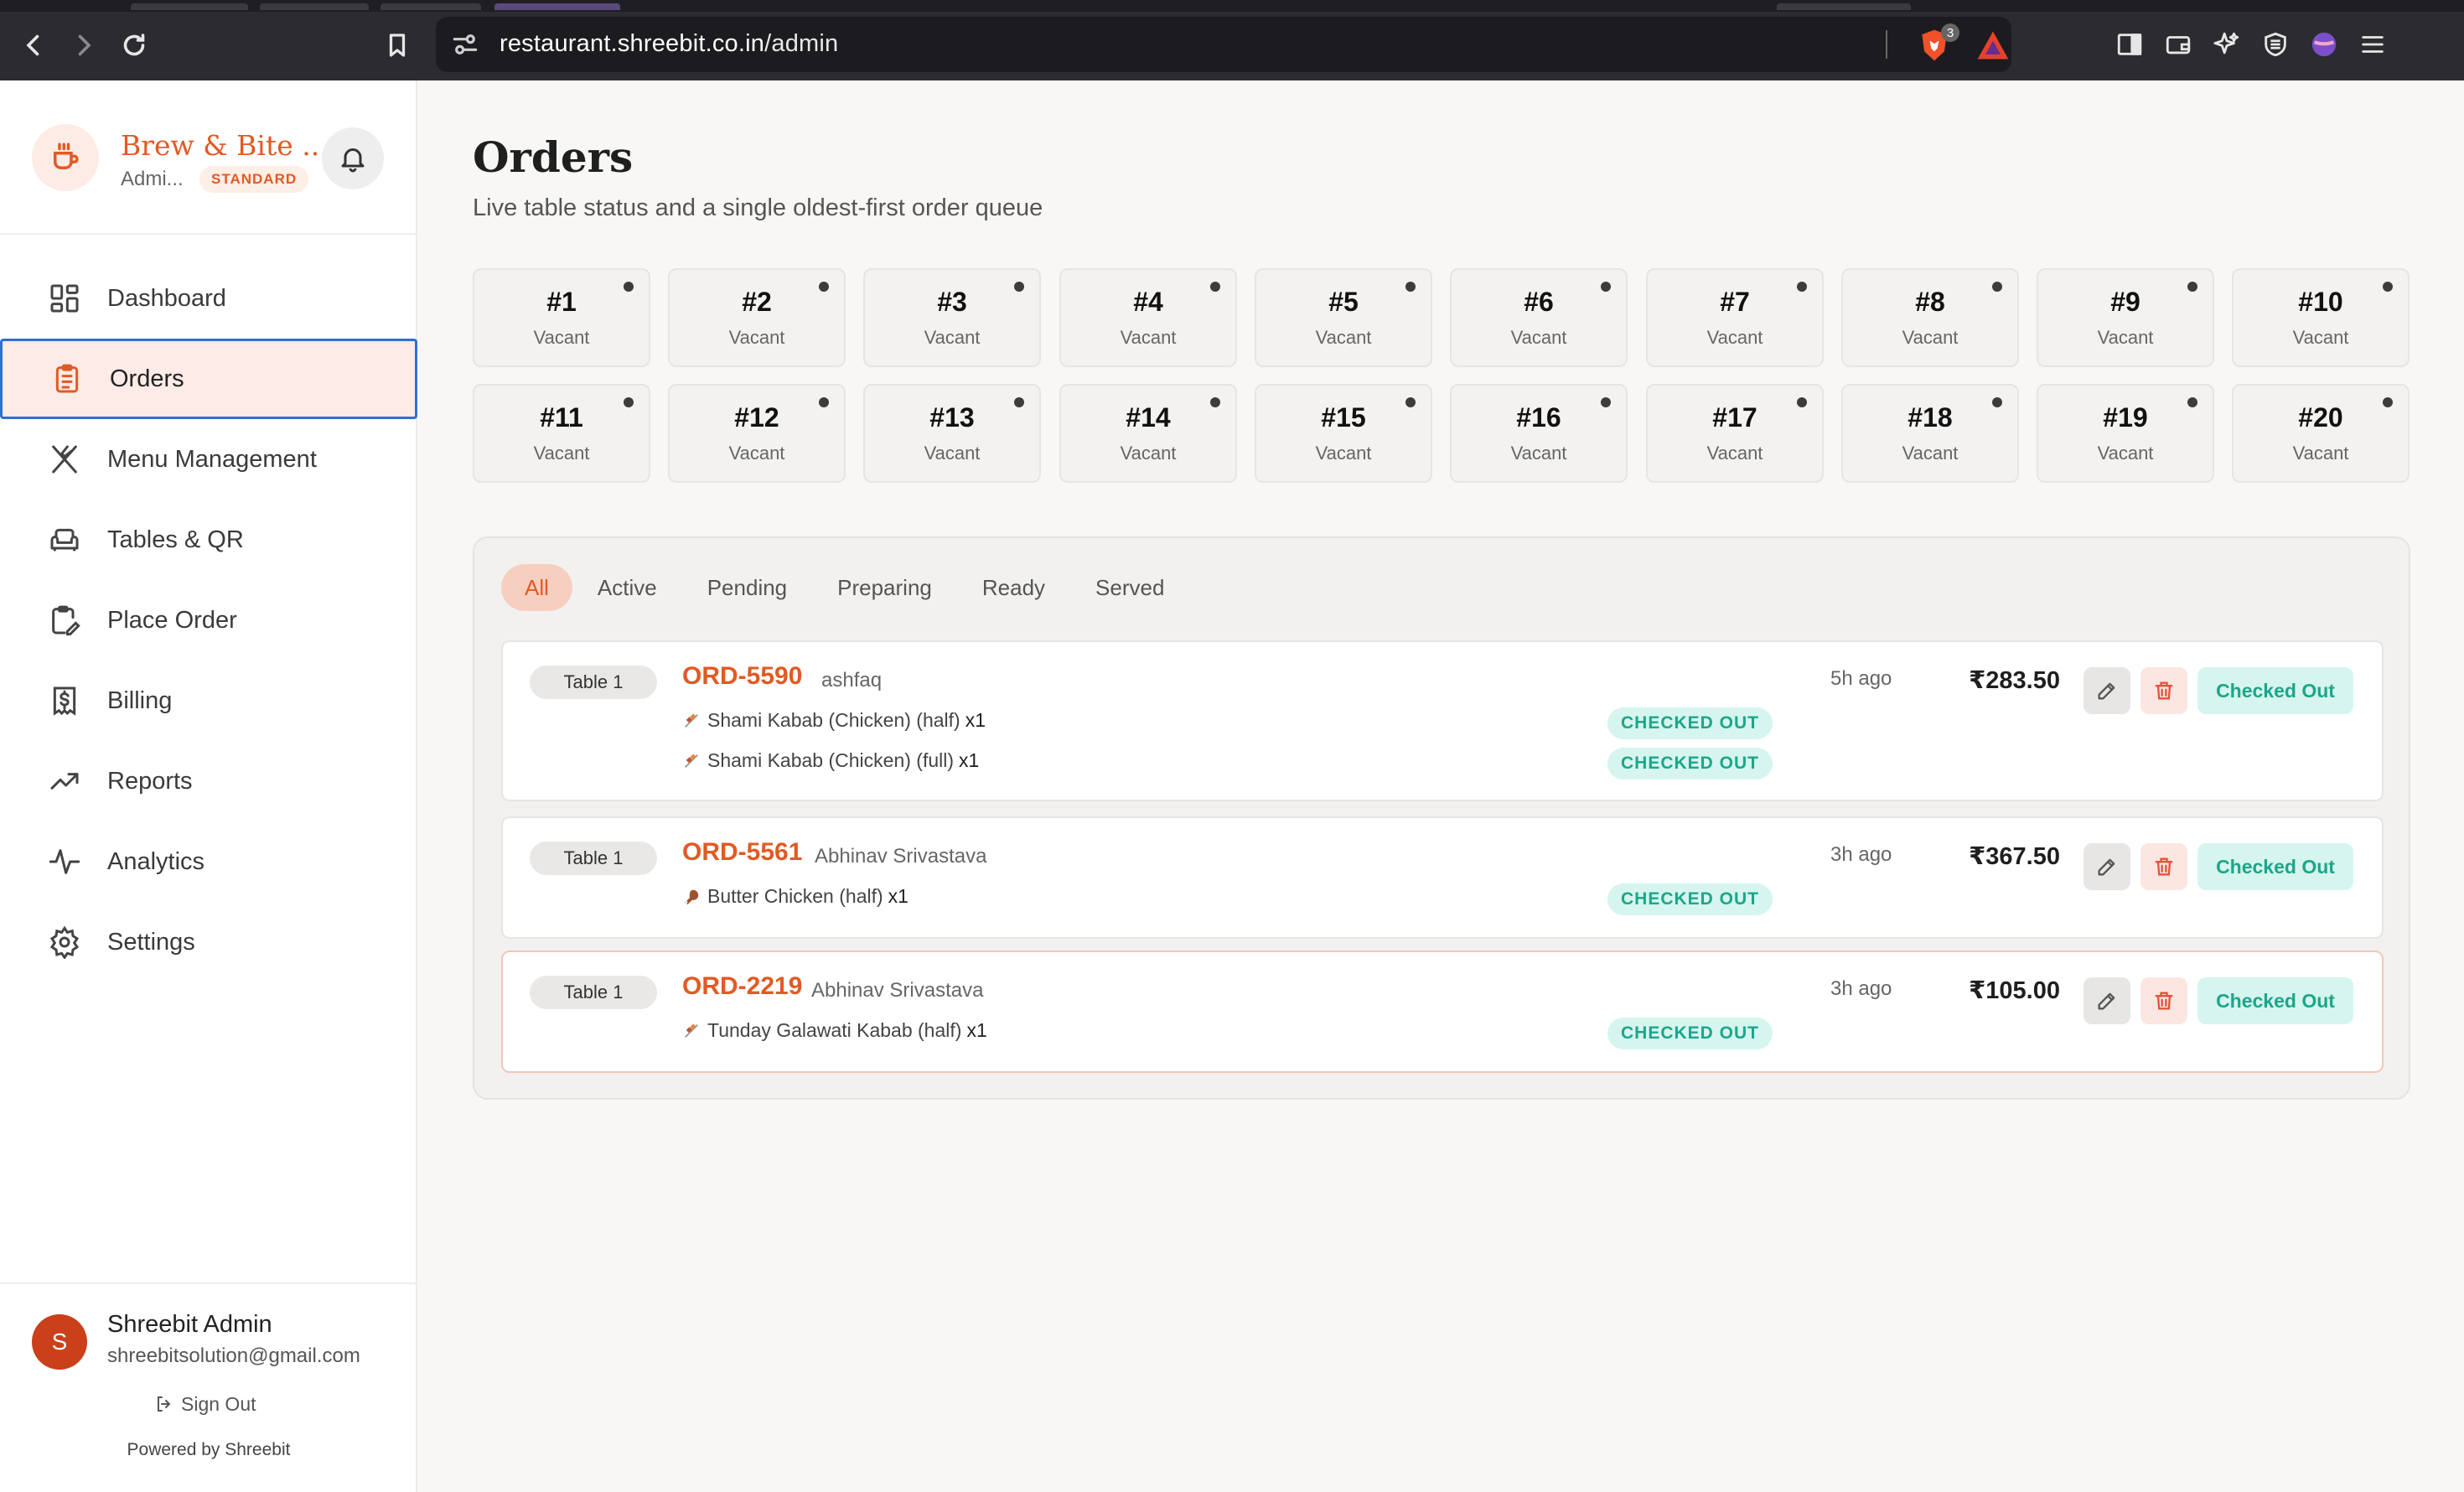 The image size is (2464, 1492). I want to click on table-number: #9, so click(2125, 302).